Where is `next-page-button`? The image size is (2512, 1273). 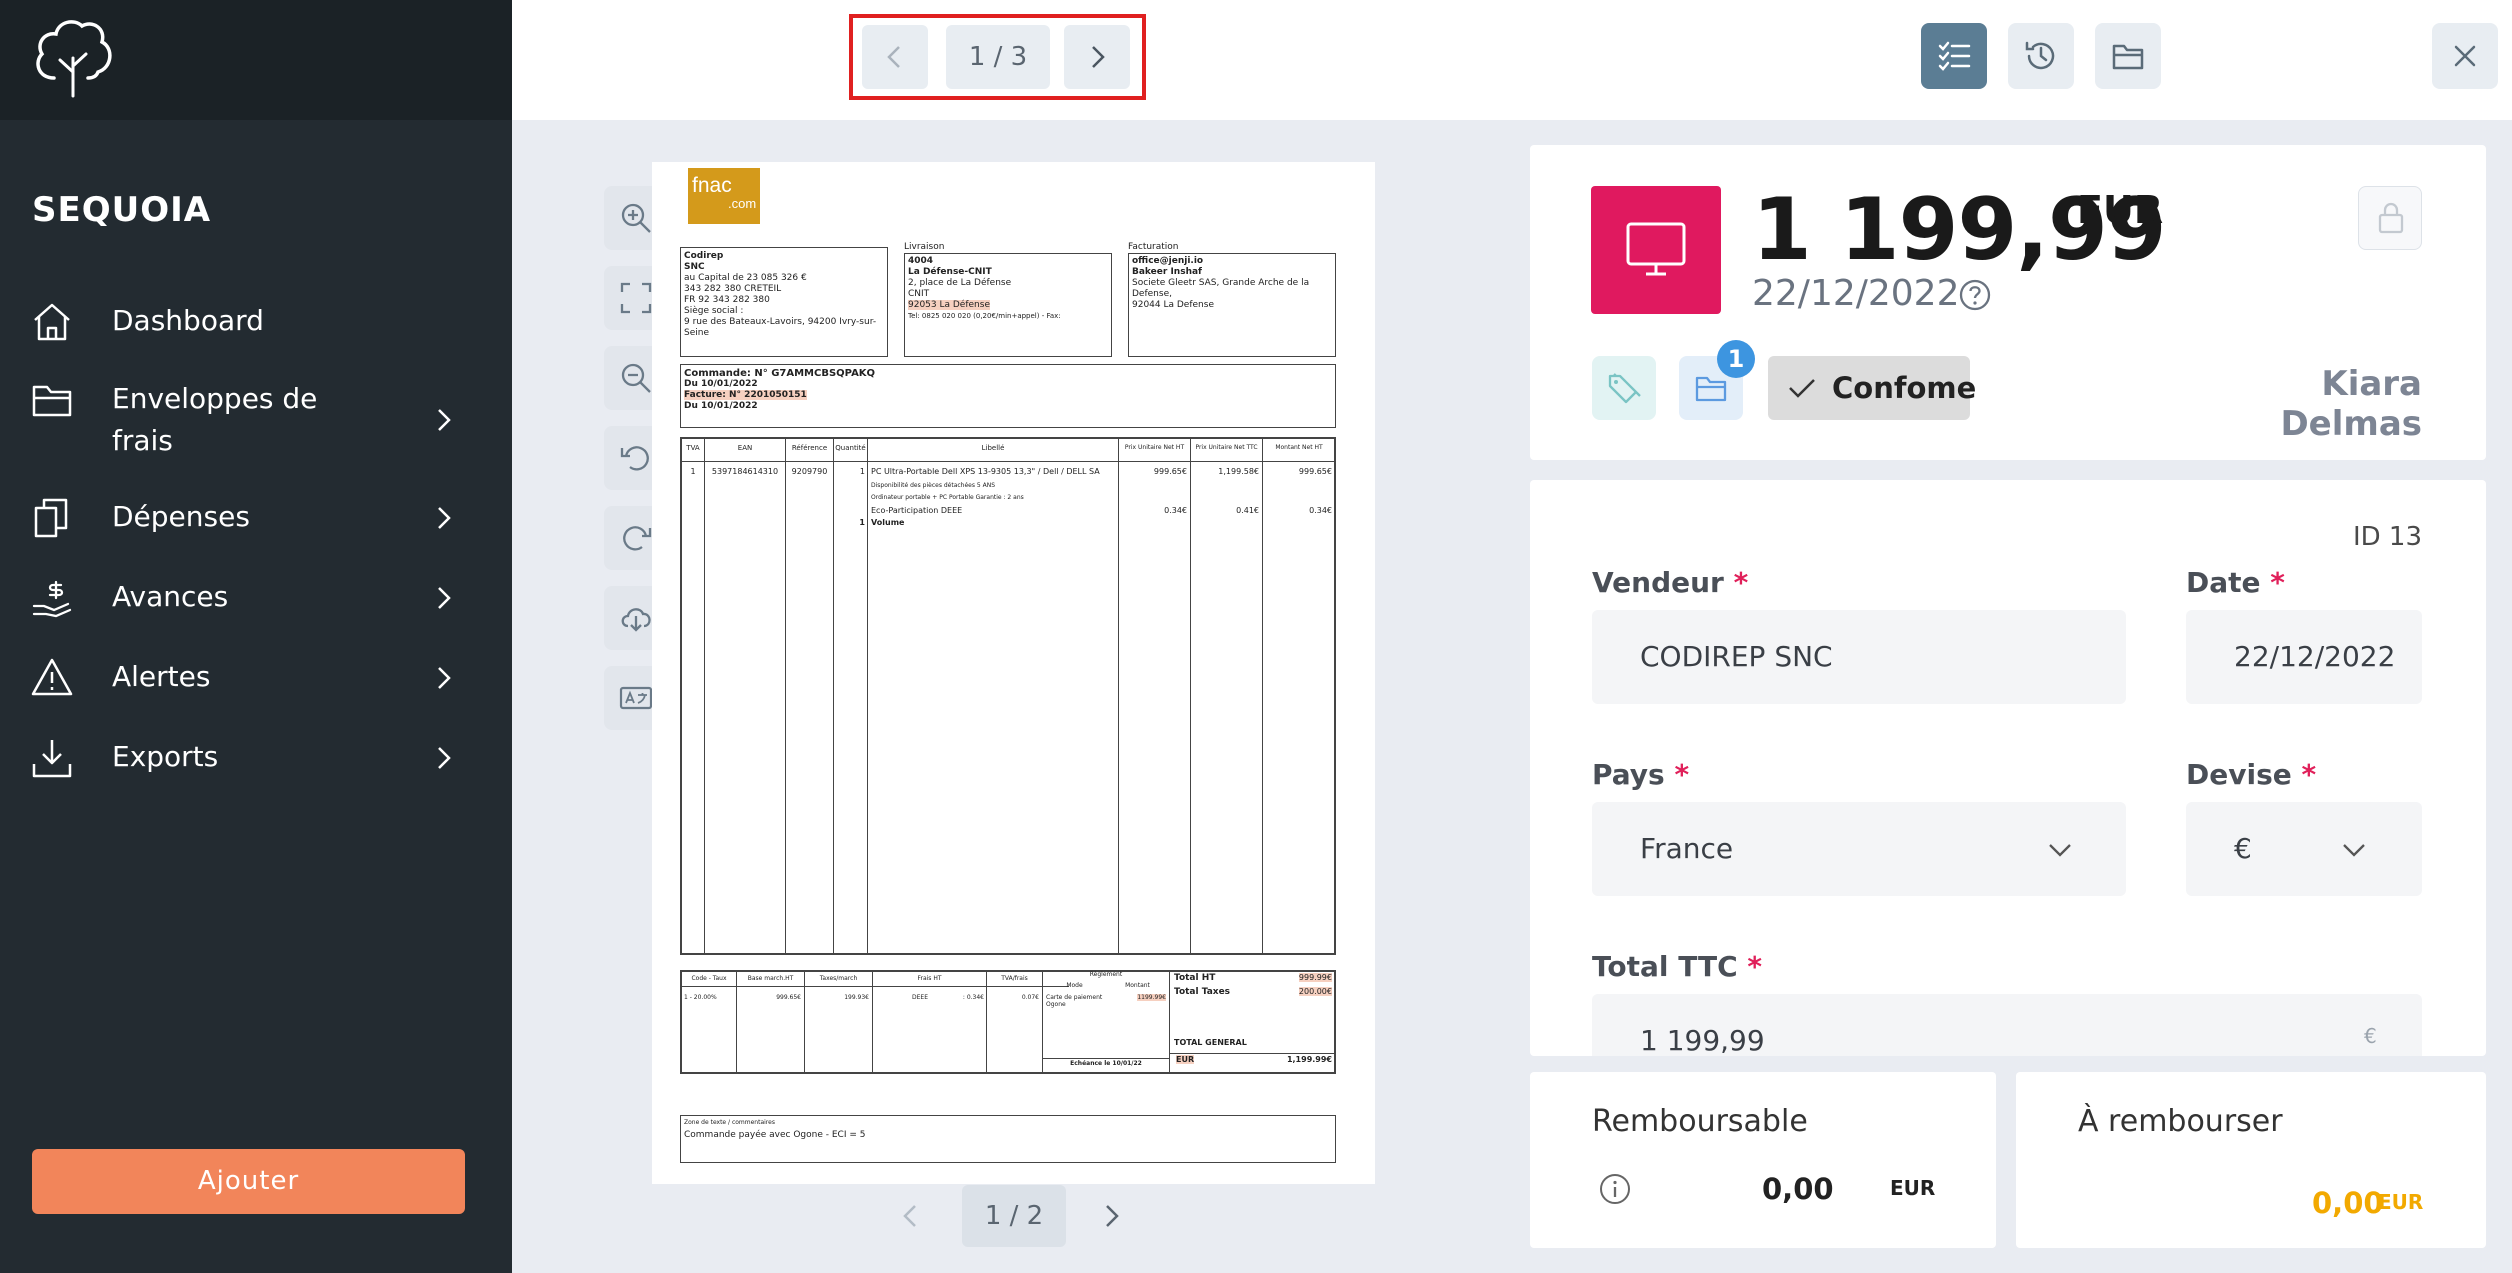
next-page-button is located at coordinates (1097, 57).